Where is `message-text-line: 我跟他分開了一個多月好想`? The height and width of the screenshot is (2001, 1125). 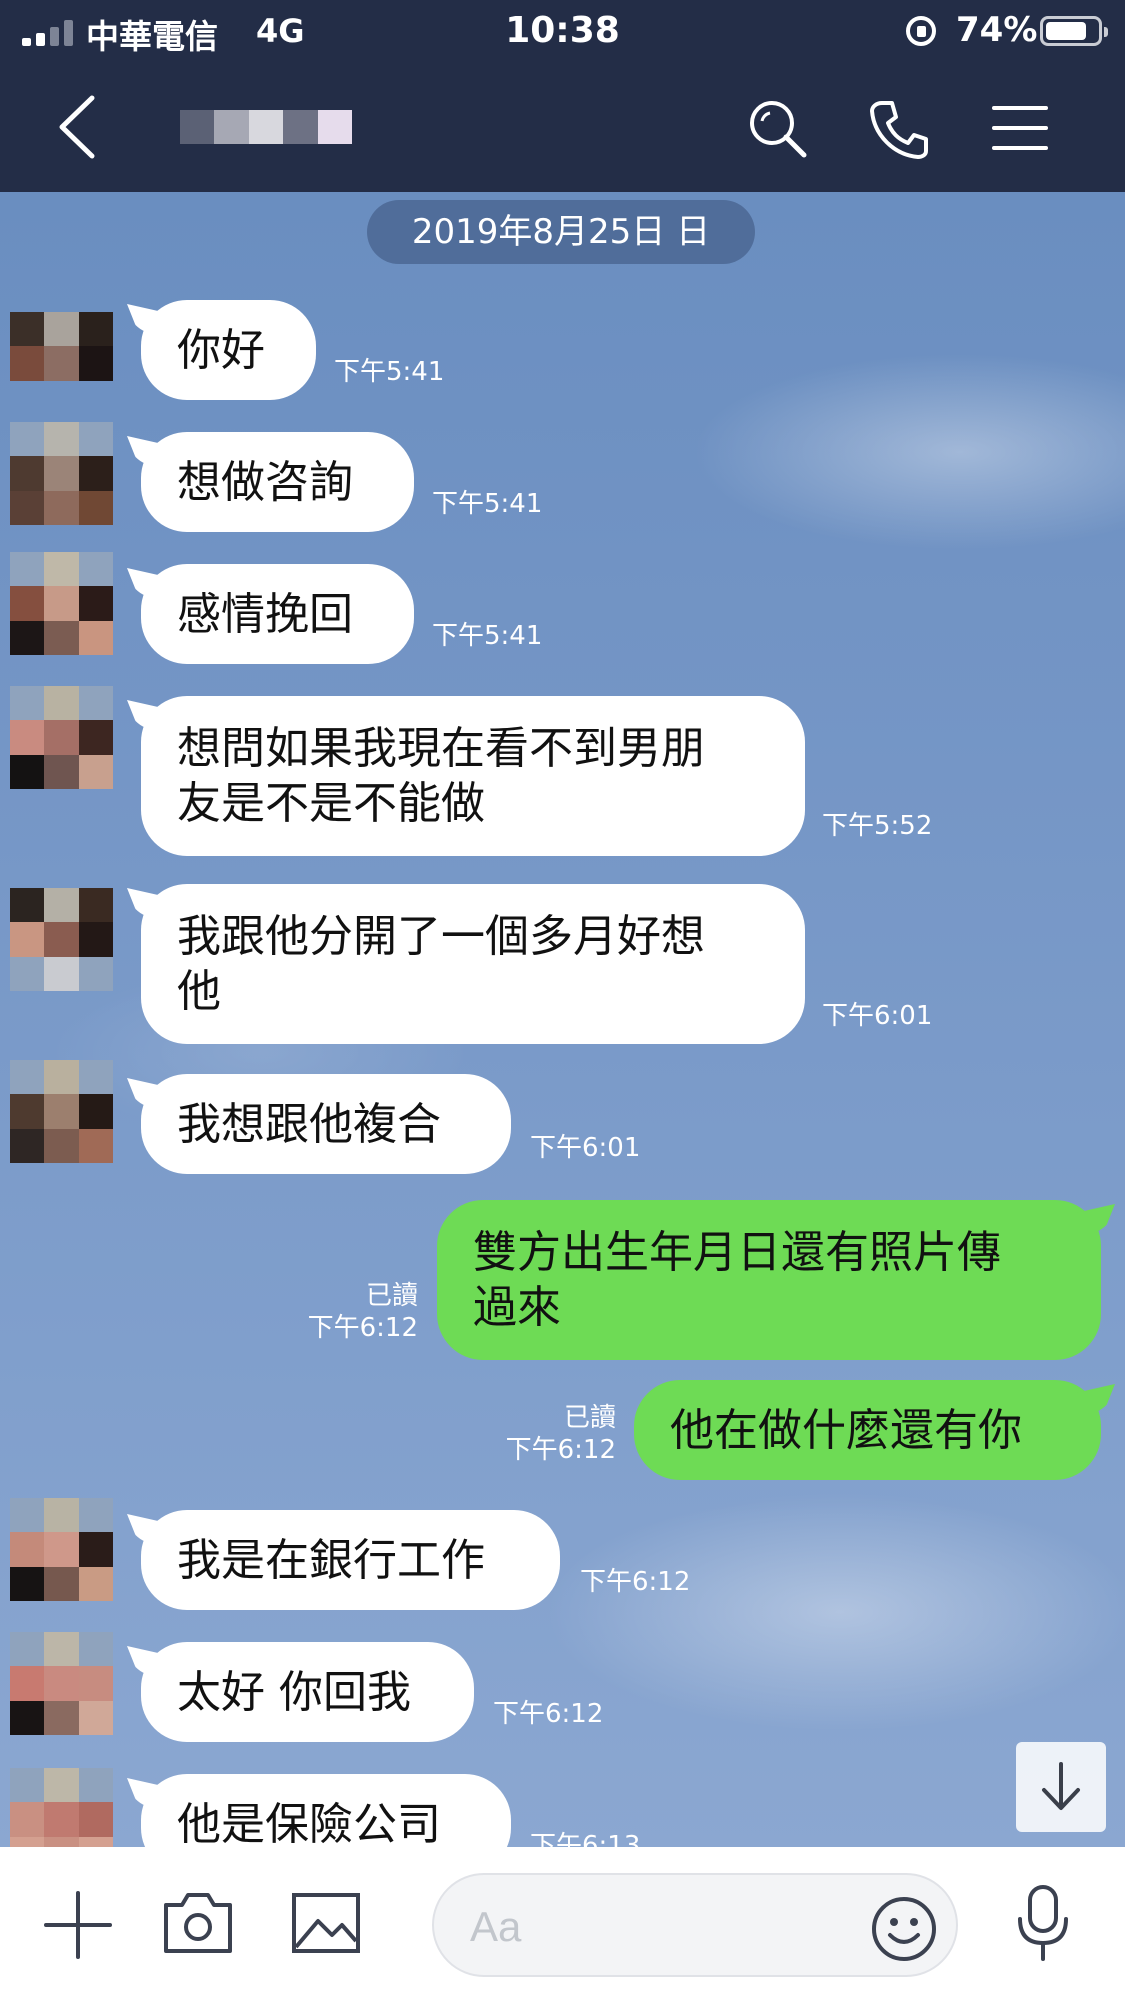
message-text-line: 我跟他分開了一個多月好想 is located at coordinates (441, 936).